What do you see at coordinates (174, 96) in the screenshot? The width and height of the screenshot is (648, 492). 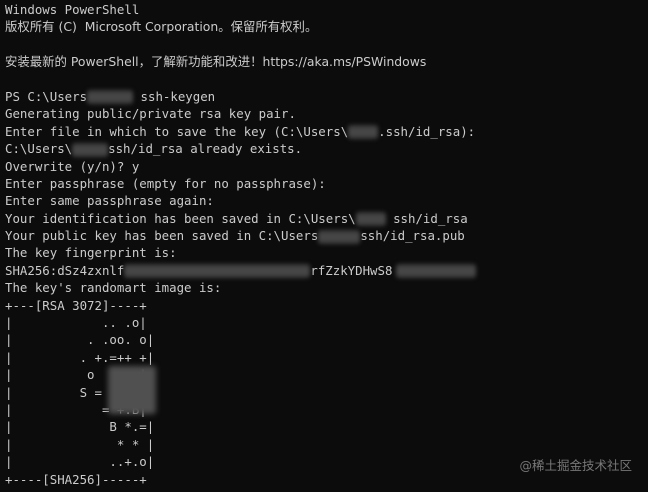 I see `command-text: ssh-keygen` at bounding box center [174, 96].